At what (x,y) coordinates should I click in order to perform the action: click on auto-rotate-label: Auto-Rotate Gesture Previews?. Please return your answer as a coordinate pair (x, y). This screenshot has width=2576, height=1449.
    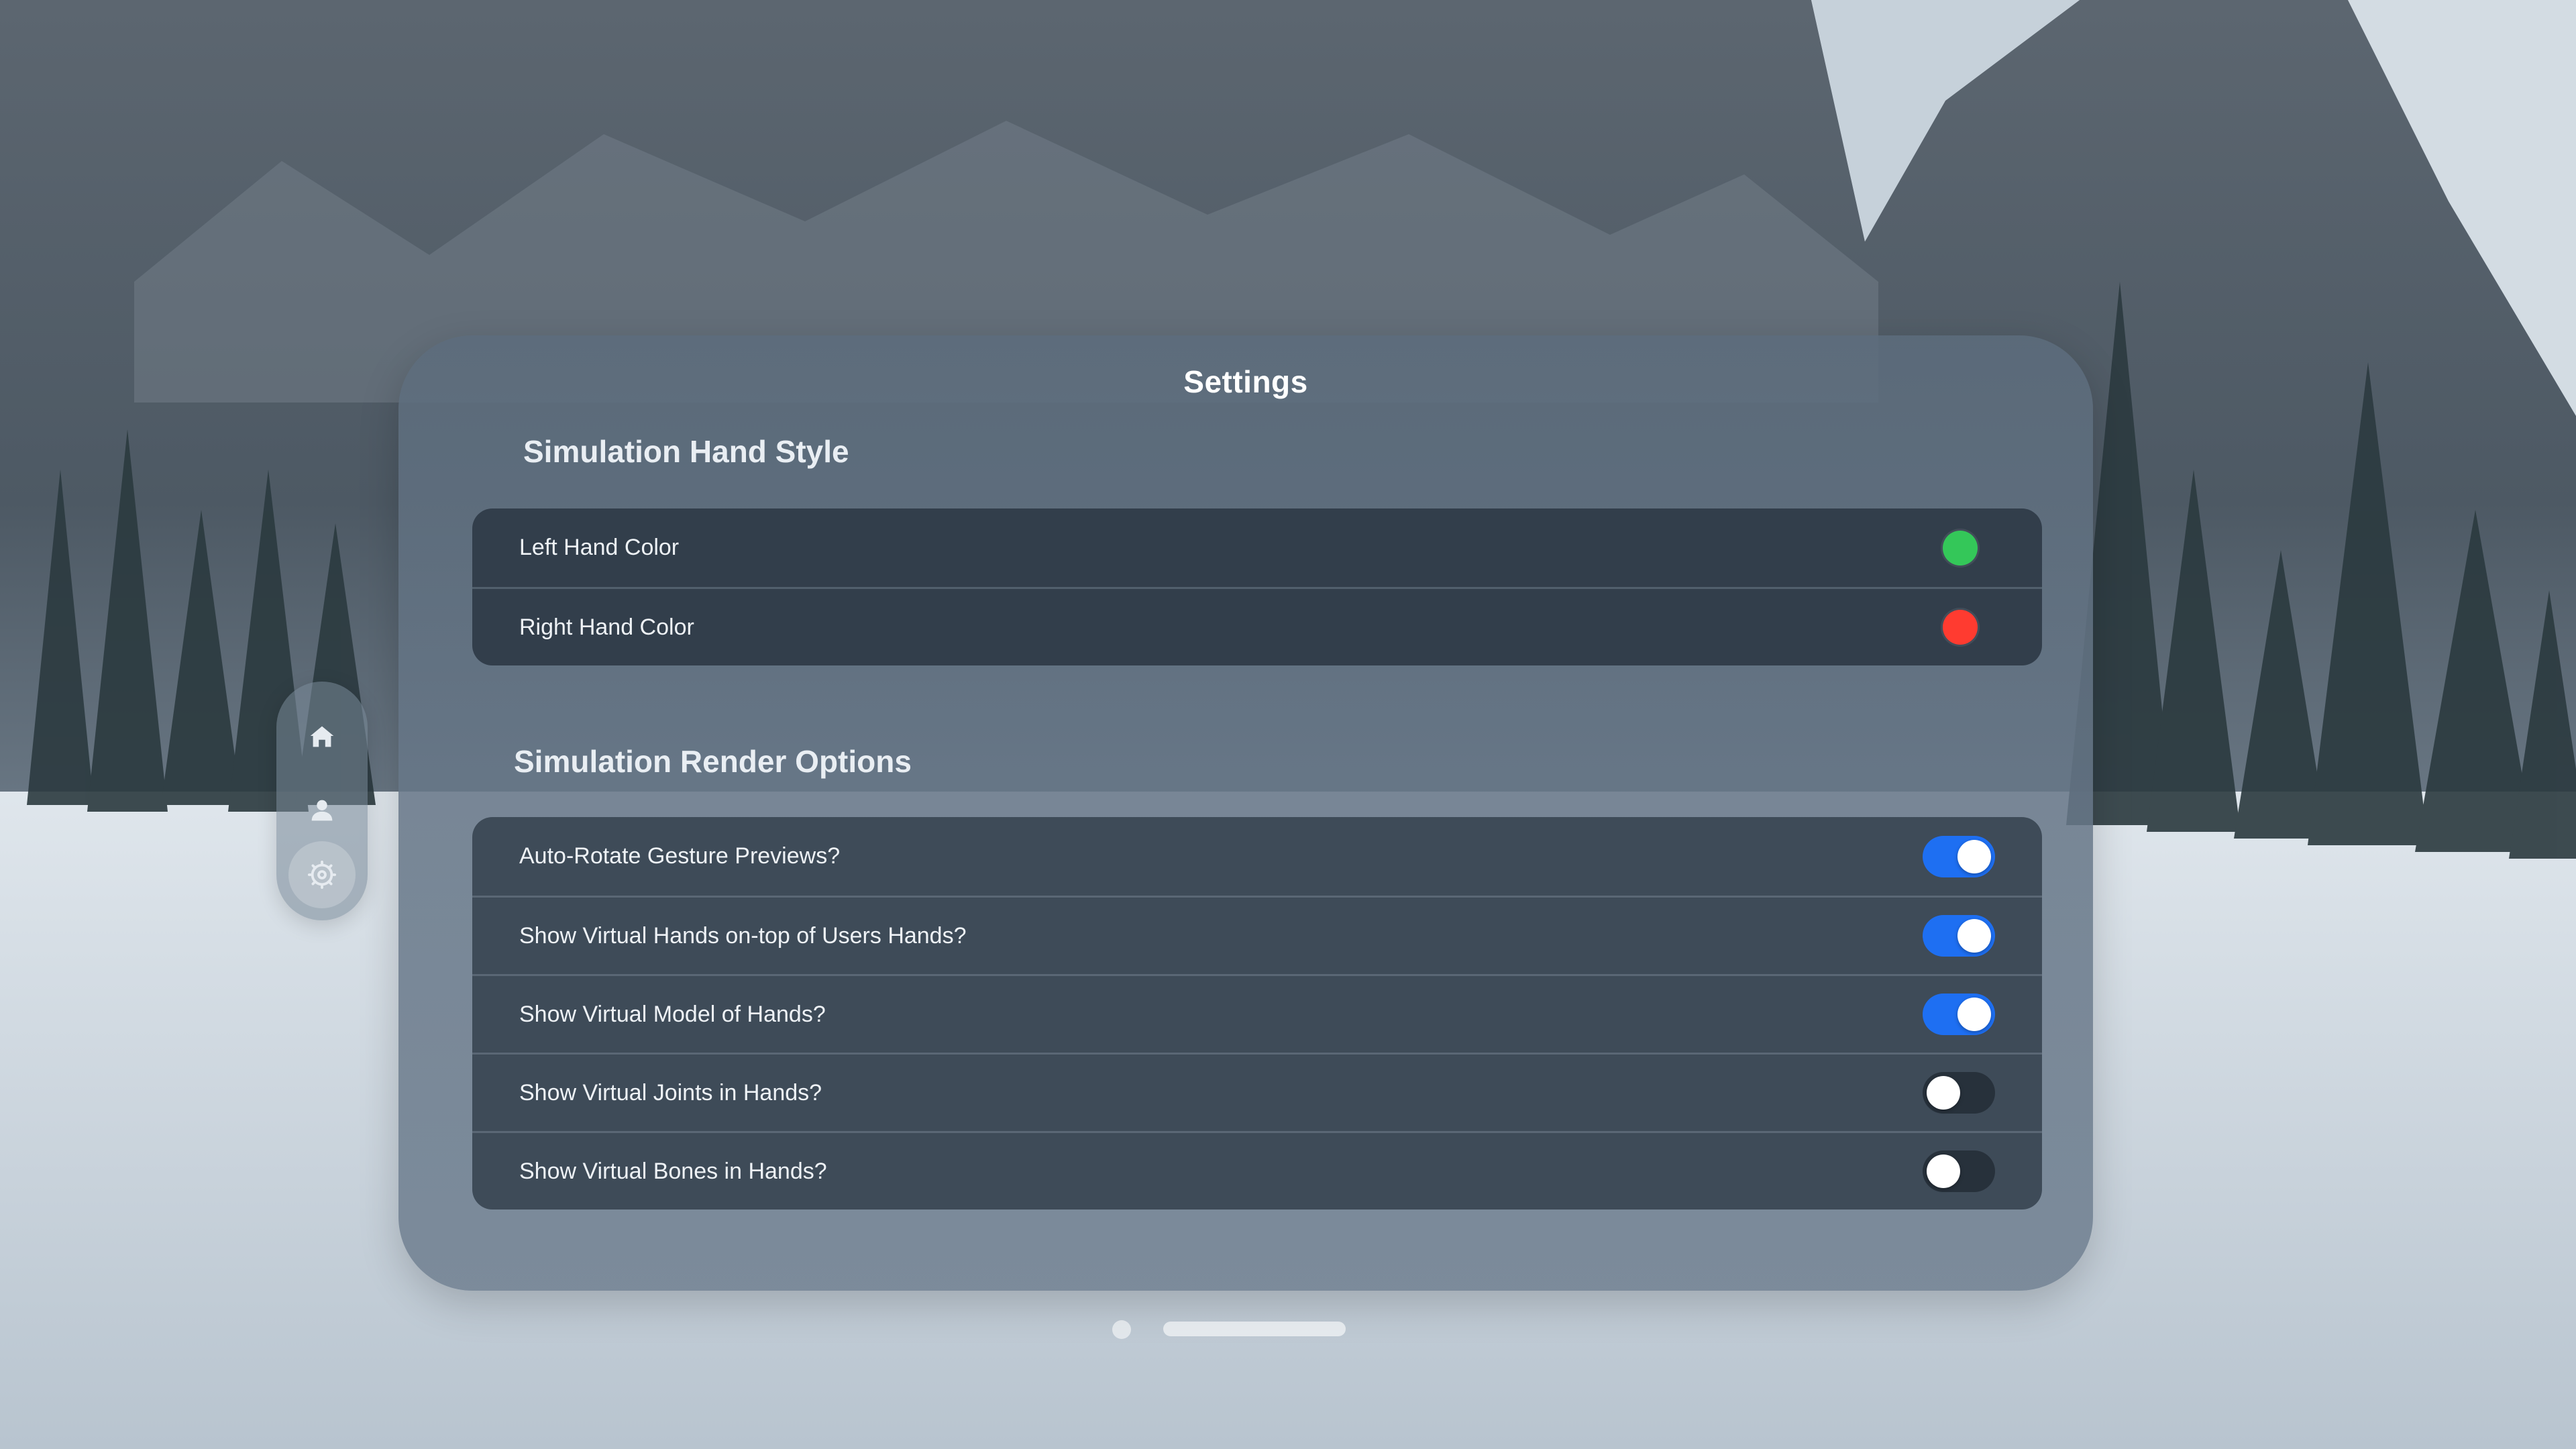
    Looking at the image, I should click on (680, 856).